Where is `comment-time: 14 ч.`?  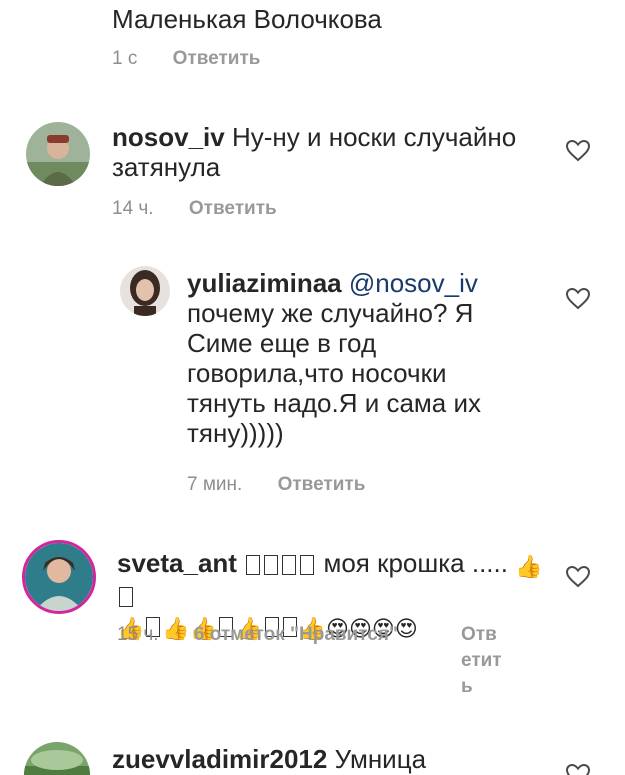
comment-time: 14 ч. is located at coordinates (133, 208).